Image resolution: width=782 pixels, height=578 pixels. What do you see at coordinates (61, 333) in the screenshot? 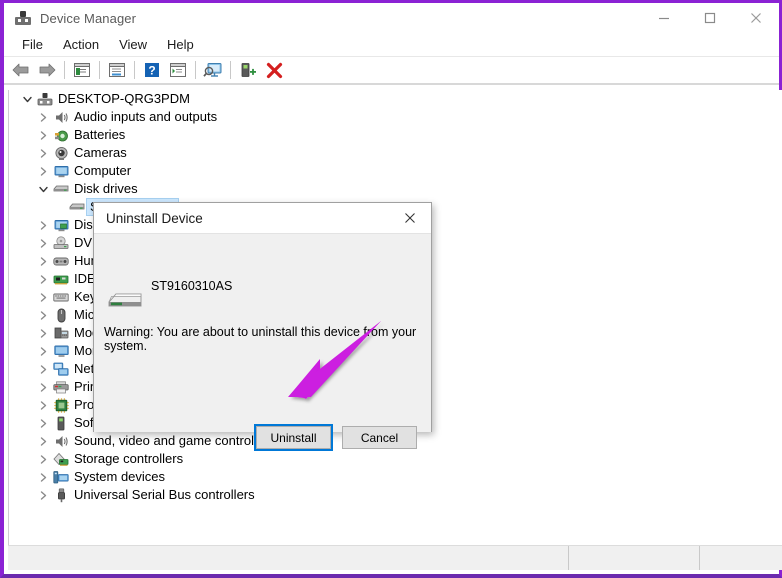
I see `modem-icon` at bounding box center [61, 333].